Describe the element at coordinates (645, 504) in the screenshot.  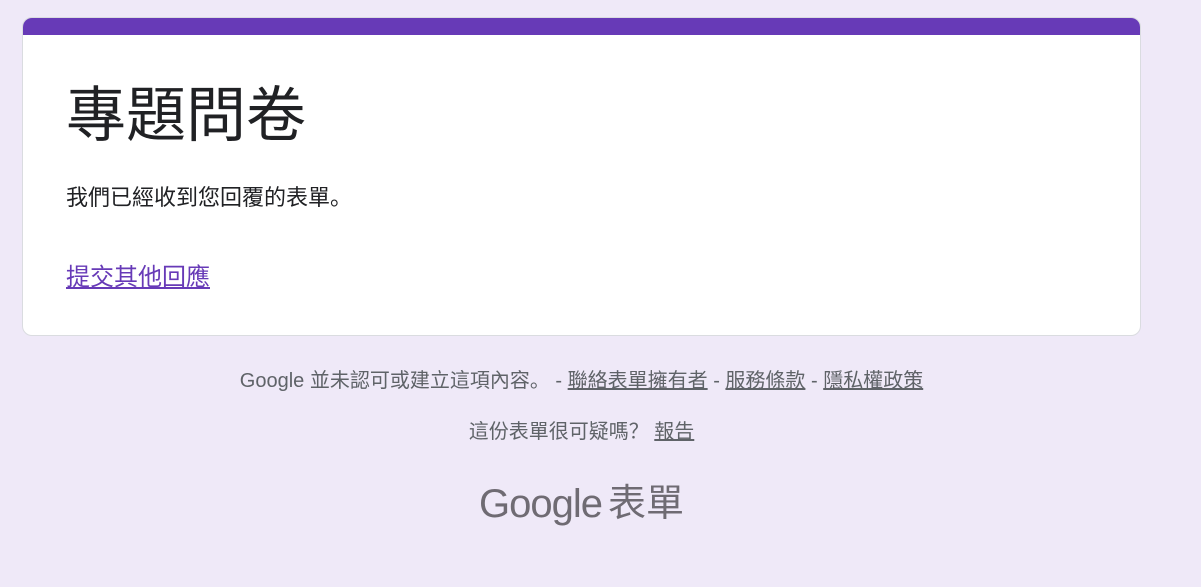
I see `forms-product-name: 表單` at that location.